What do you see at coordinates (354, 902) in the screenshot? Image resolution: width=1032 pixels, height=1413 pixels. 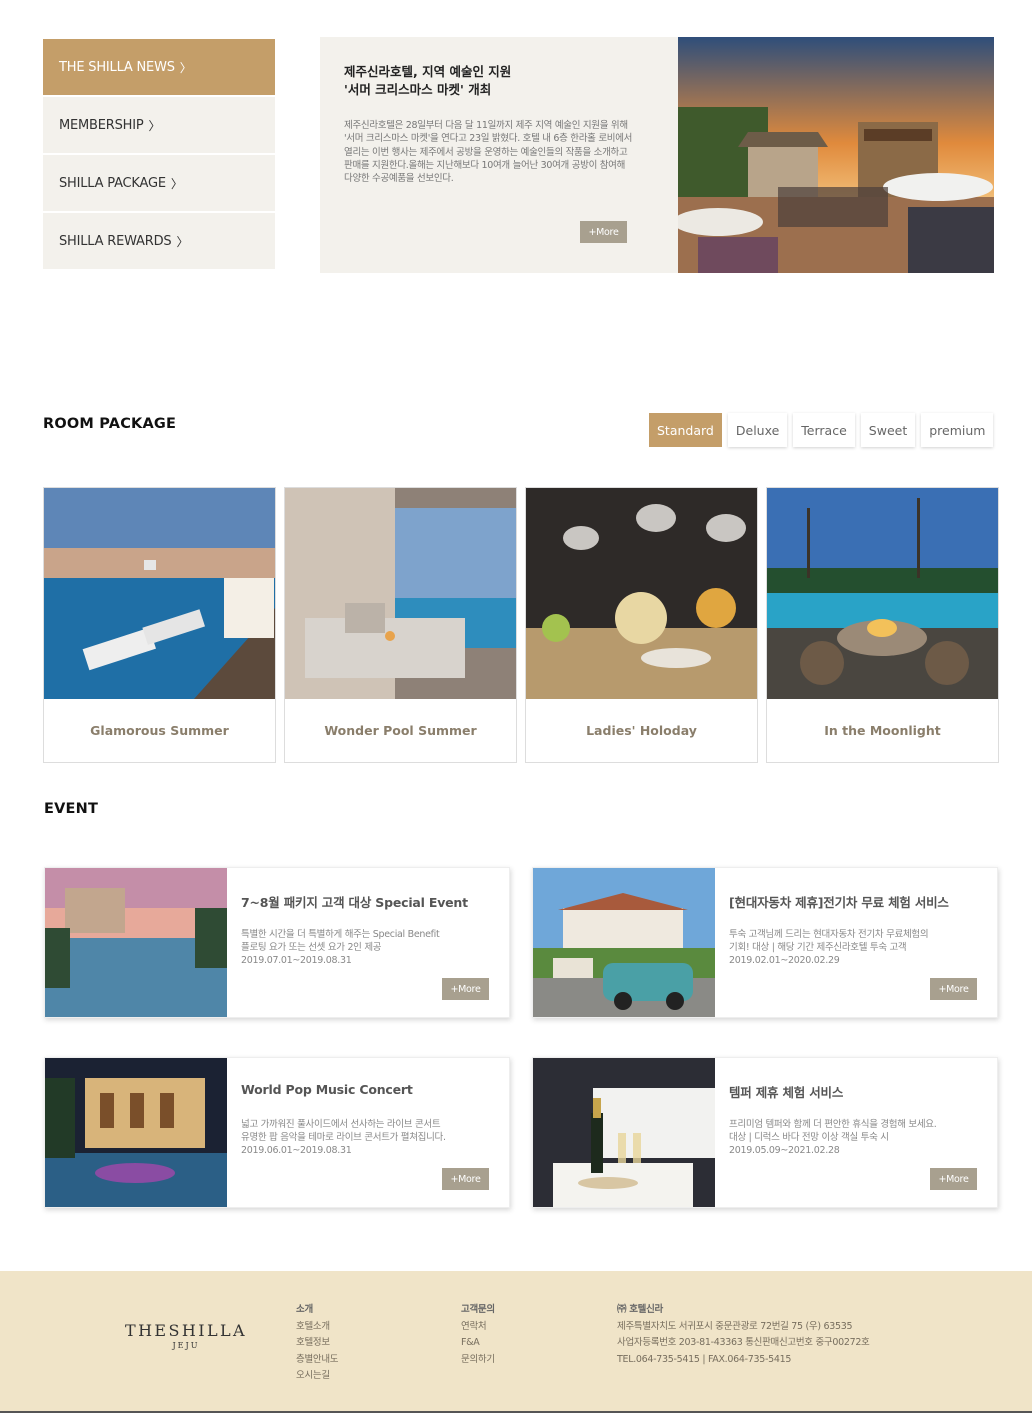 I see `event-card-title: 7~8월 패키지 고객 대상 Special Event` at bounding box center [354, 902].